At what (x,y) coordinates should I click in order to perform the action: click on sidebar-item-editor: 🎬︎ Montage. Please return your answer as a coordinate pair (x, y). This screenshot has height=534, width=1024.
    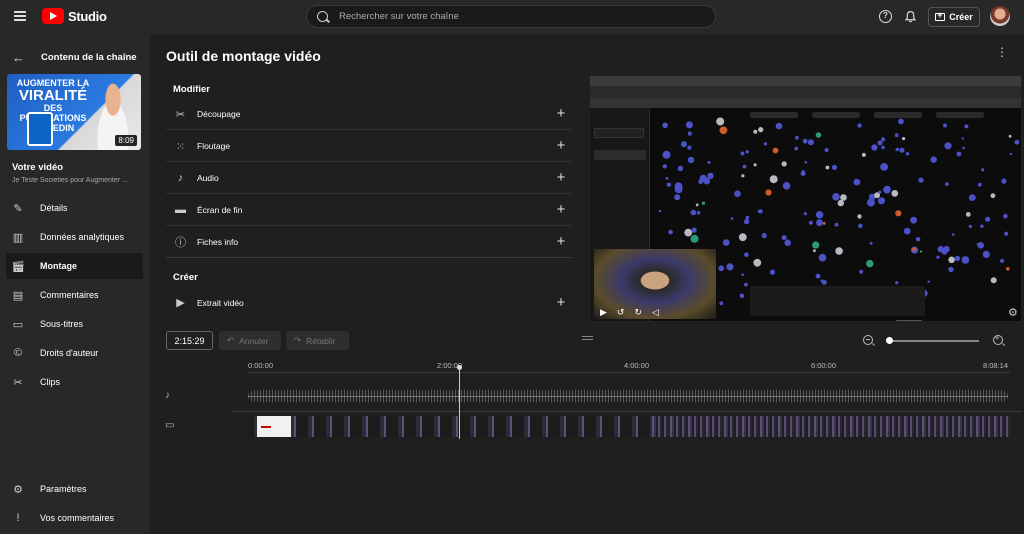
    Looking at the image, I should click on (74, 266).